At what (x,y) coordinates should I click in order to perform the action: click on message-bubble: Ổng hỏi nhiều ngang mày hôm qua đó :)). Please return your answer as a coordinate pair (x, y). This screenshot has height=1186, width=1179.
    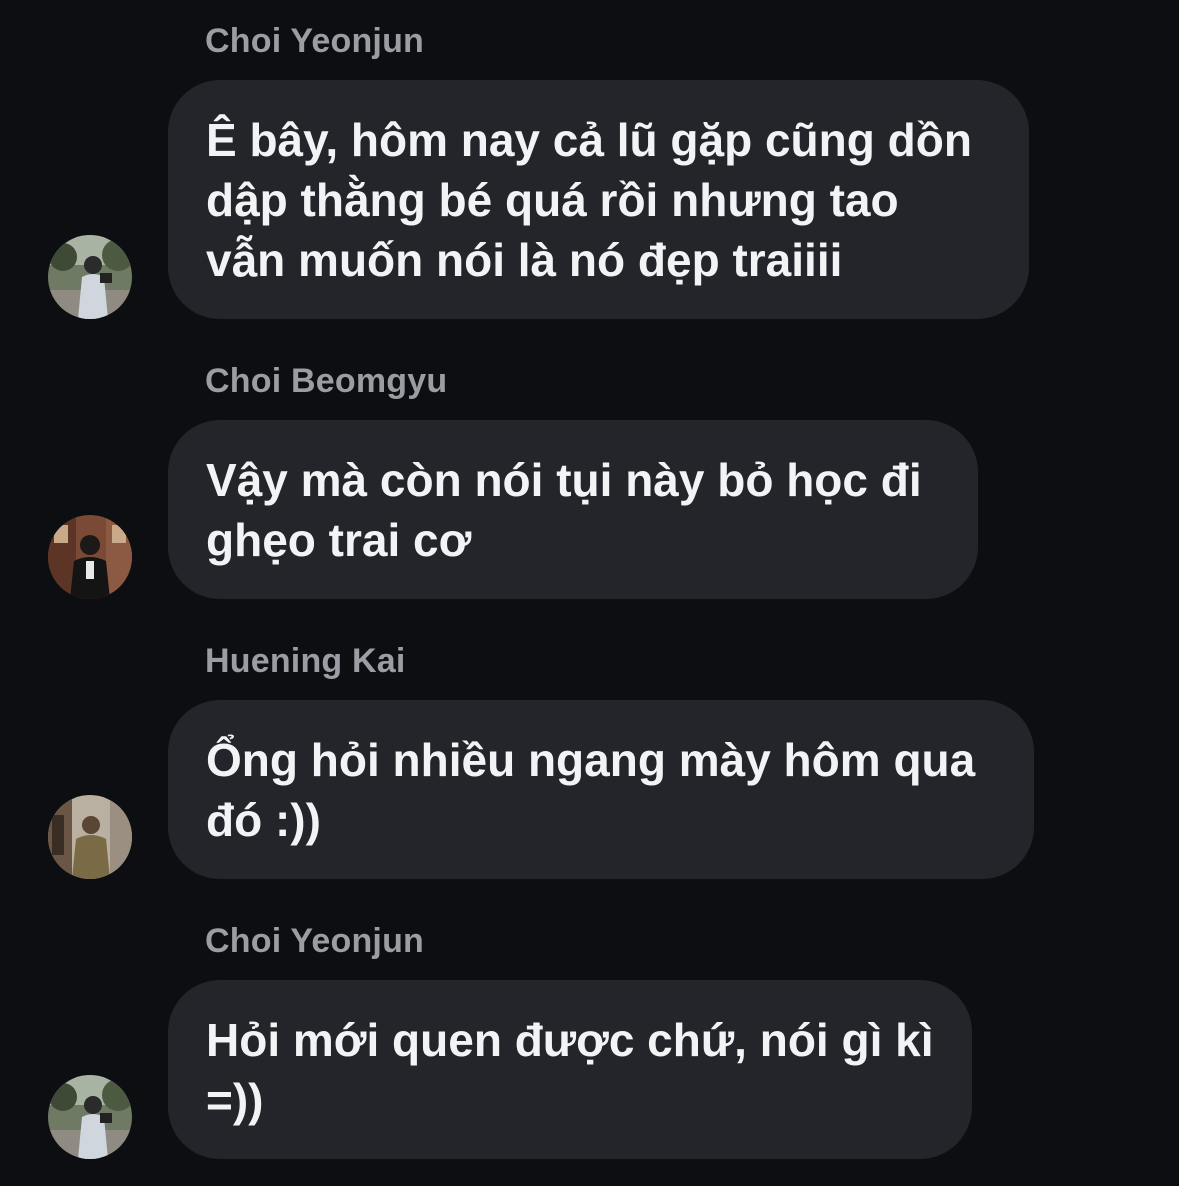
    Looking at the image, I should click on (601, 789).